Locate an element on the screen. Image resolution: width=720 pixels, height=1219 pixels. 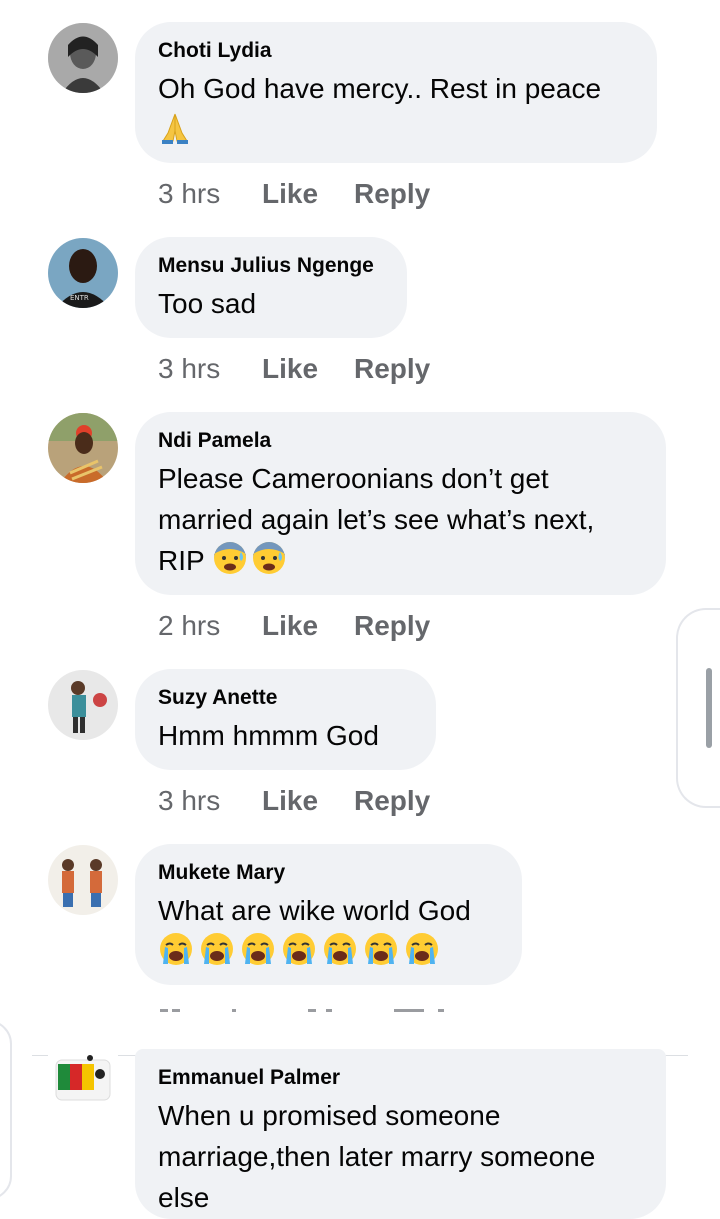
comment-actions: 2 hrs Like Reply is located at coordinates (294, 626).